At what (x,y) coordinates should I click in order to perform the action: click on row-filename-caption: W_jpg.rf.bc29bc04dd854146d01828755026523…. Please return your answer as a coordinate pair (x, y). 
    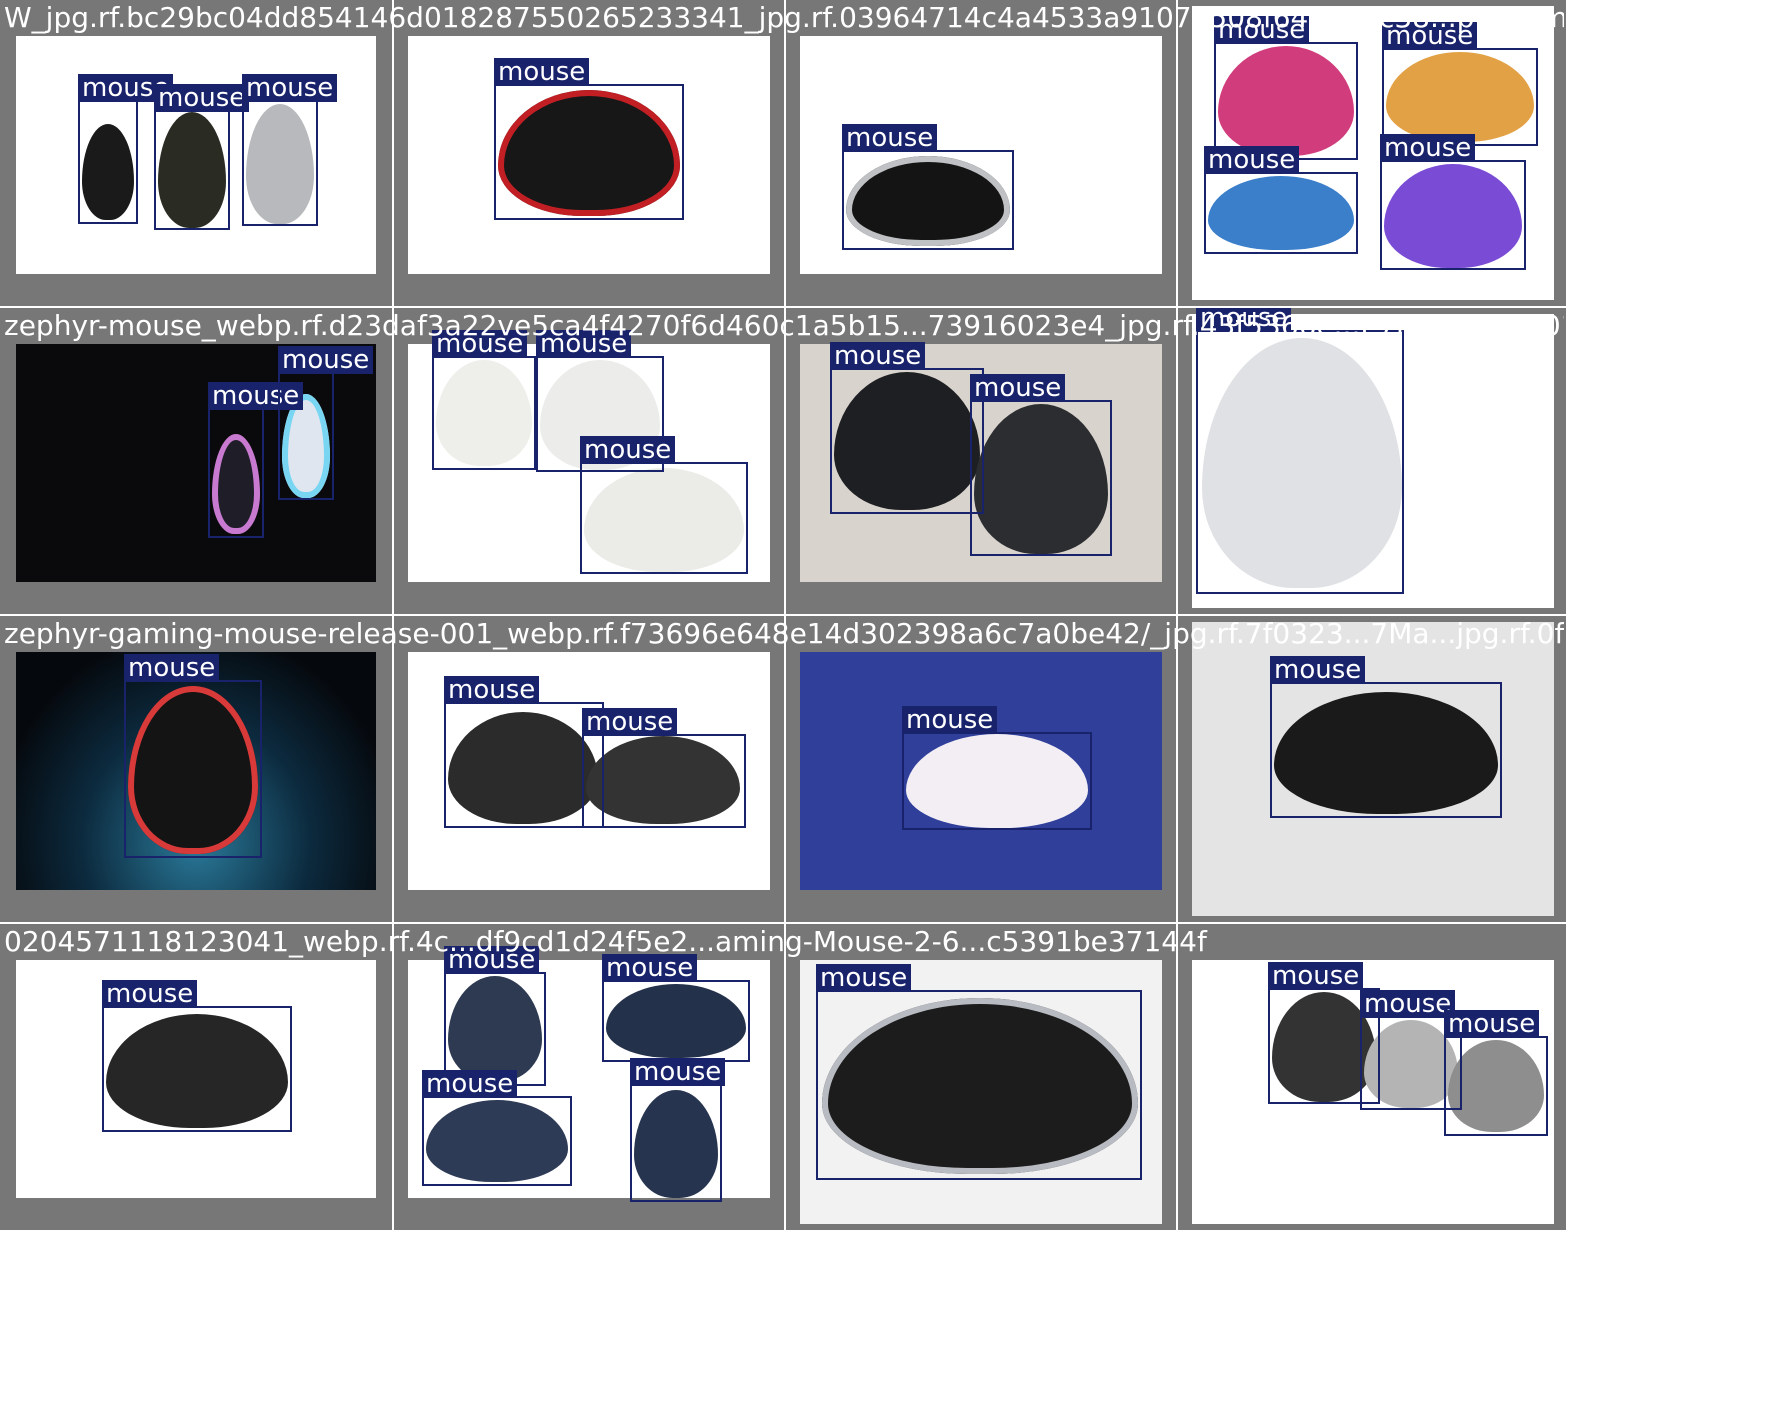
    Looking at the image, I should click on (784, 17).